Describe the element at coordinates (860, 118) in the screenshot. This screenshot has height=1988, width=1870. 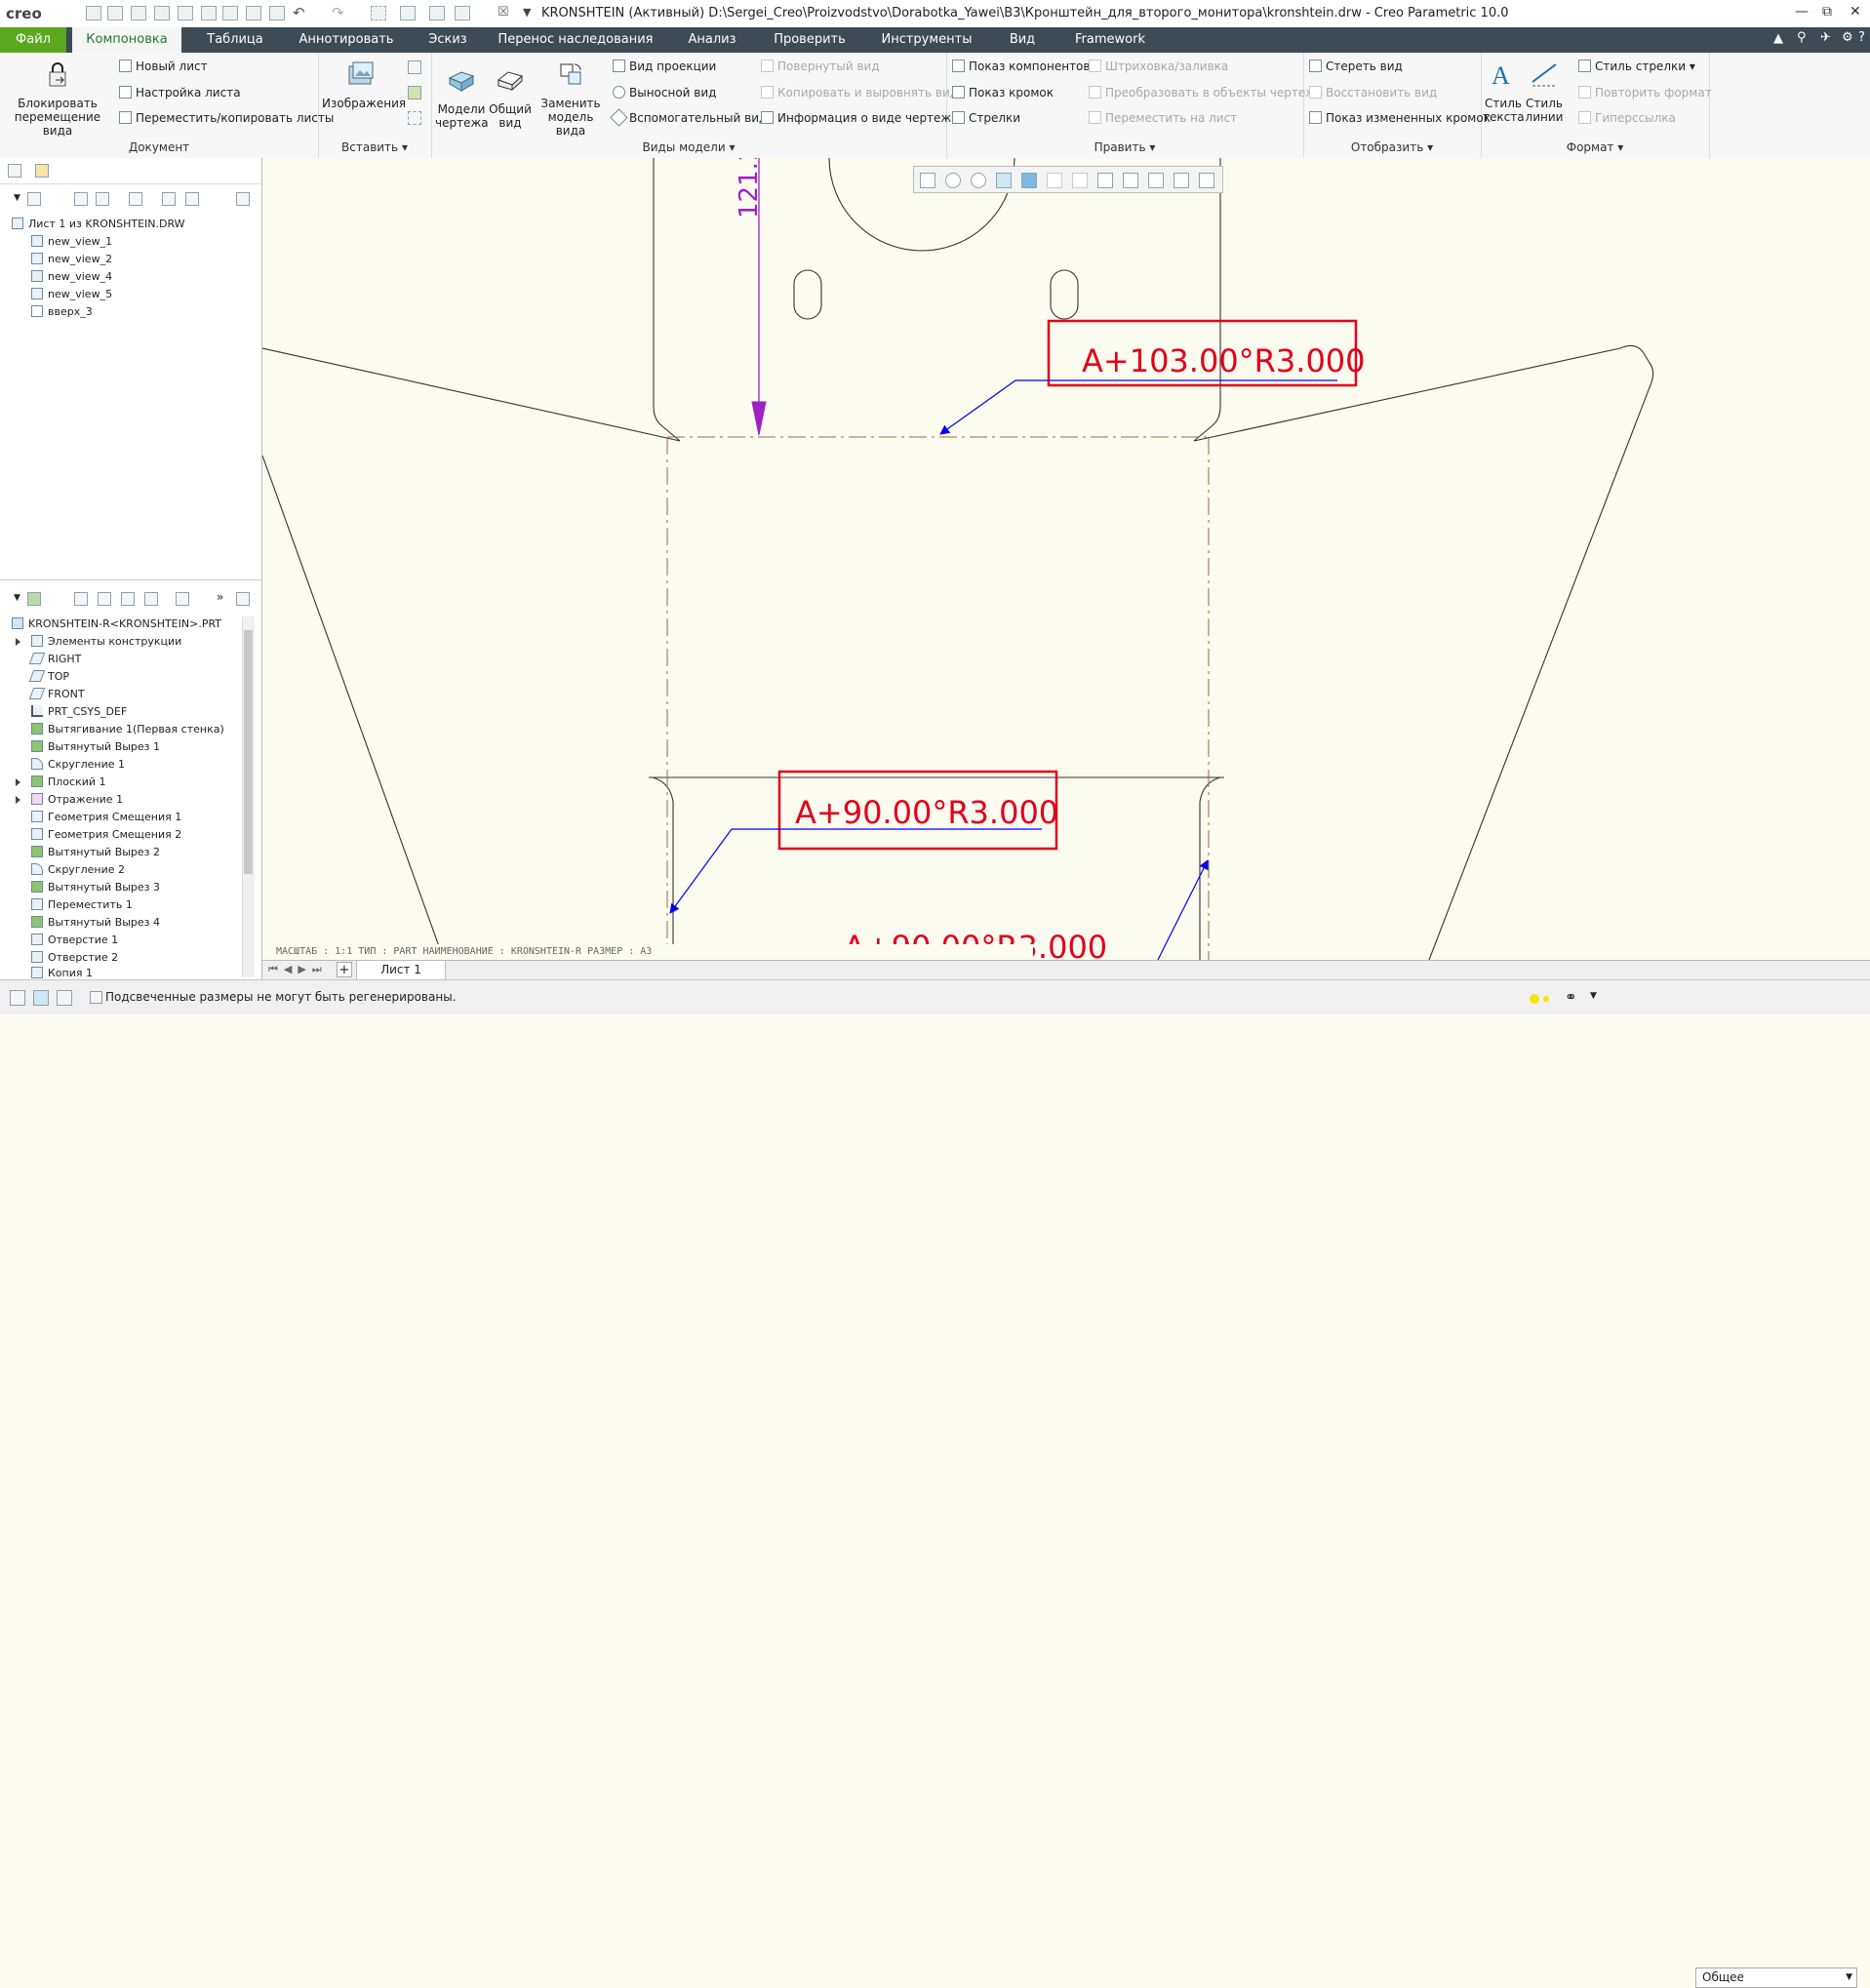
I see `drawing-view-info-button: Информация о виде чертежа` at that location.